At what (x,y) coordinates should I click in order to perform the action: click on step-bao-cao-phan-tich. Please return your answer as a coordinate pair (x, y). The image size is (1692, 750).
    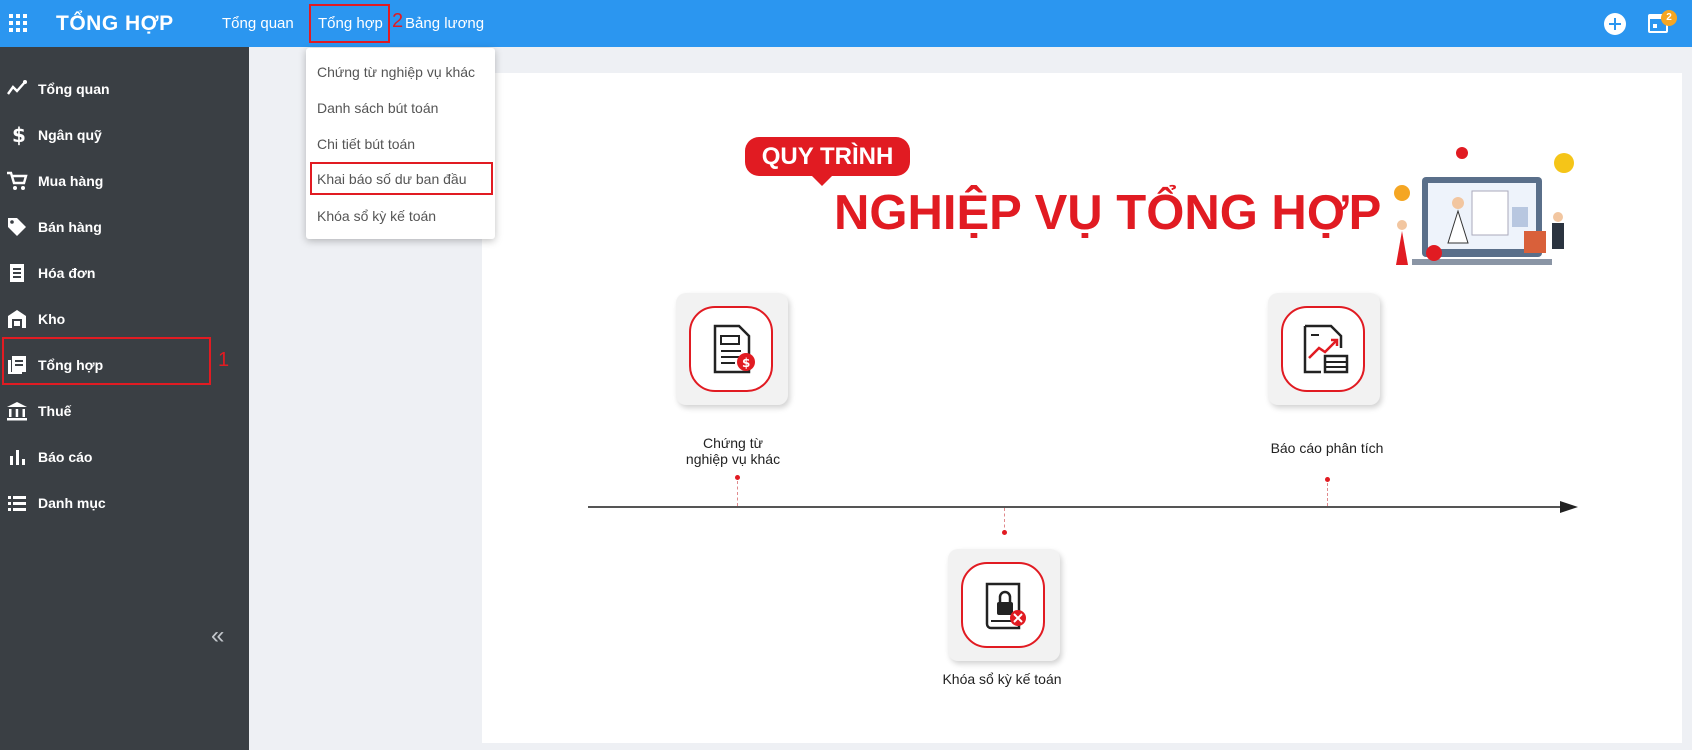
    Looking at the image, I should click on (1324, 349).